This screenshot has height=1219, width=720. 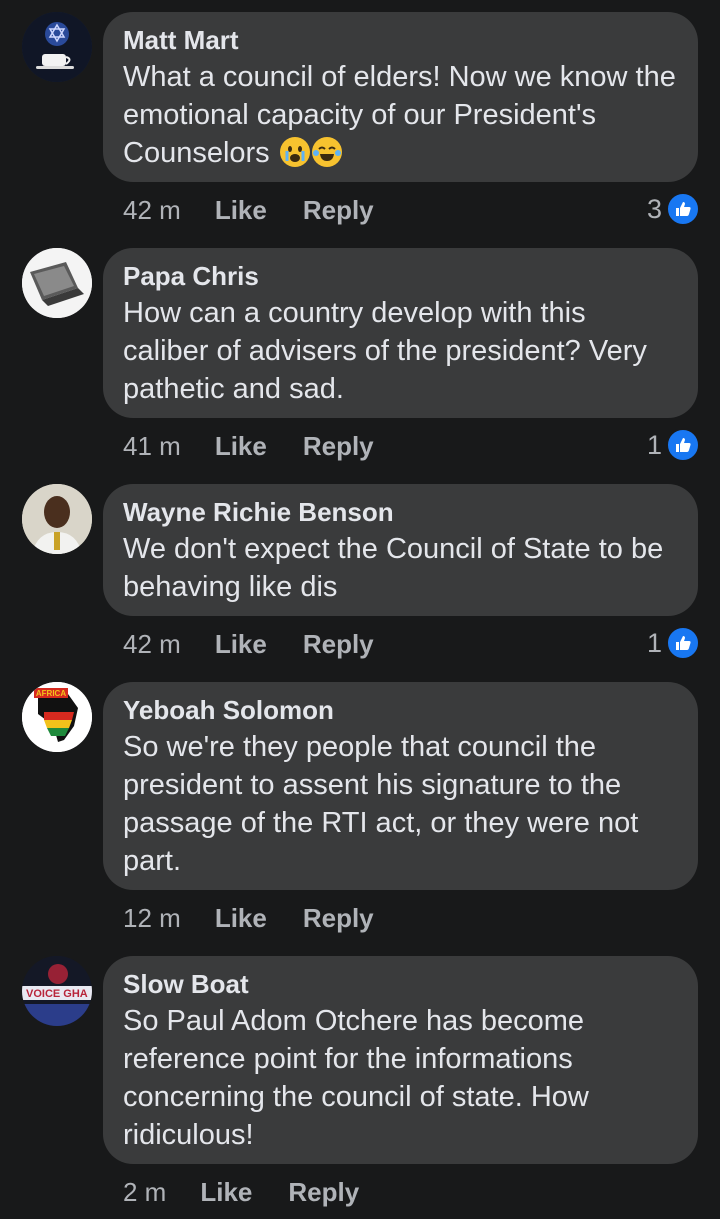 I want to click on comment-author: Matt Mart, so click(x=400, y=40).